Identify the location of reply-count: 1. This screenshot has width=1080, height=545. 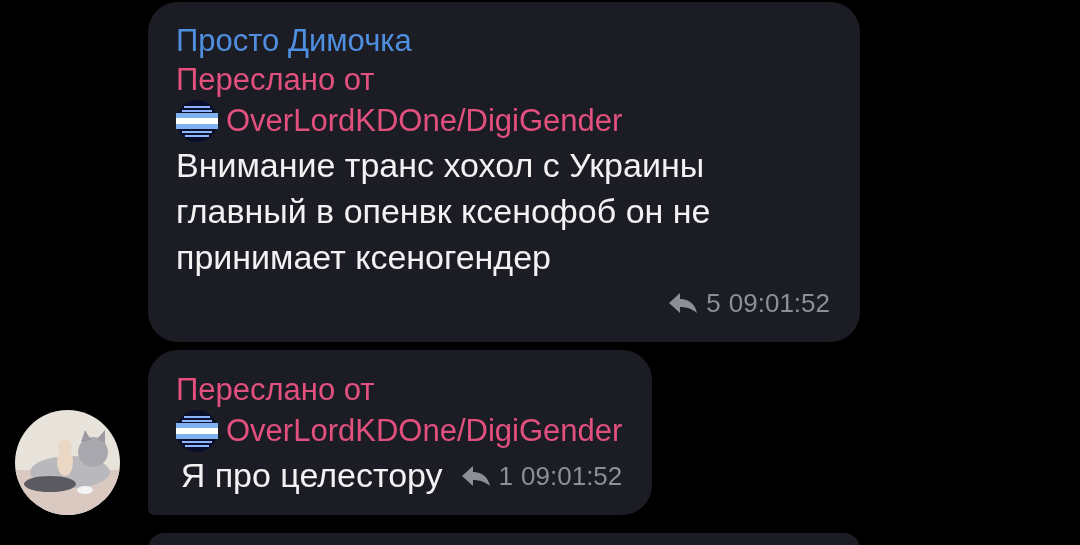
(506, 476).